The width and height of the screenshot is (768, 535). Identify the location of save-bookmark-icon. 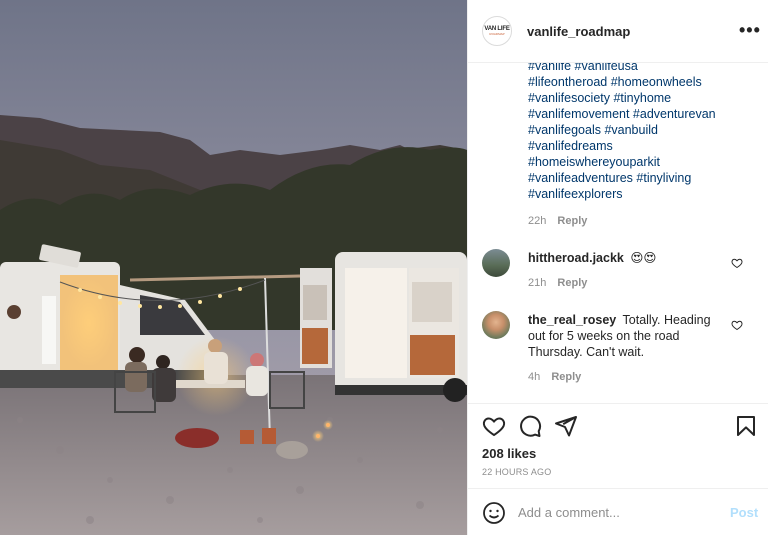
(746, 426).